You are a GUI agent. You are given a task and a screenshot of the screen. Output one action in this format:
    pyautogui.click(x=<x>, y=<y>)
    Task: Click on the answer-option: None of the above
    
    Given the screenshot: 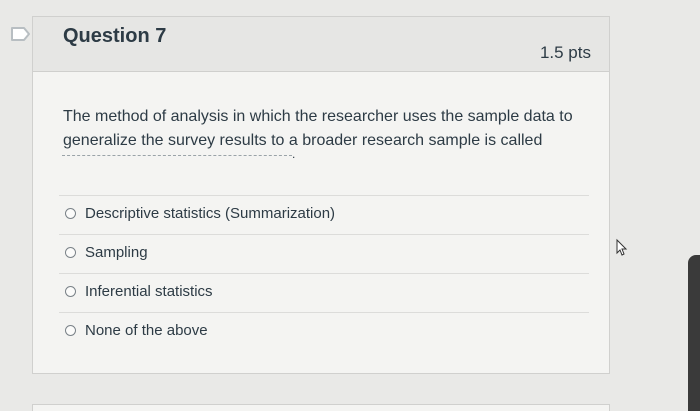 What is the action you would take?
    pyautogui.click(x=324, y=331)
    